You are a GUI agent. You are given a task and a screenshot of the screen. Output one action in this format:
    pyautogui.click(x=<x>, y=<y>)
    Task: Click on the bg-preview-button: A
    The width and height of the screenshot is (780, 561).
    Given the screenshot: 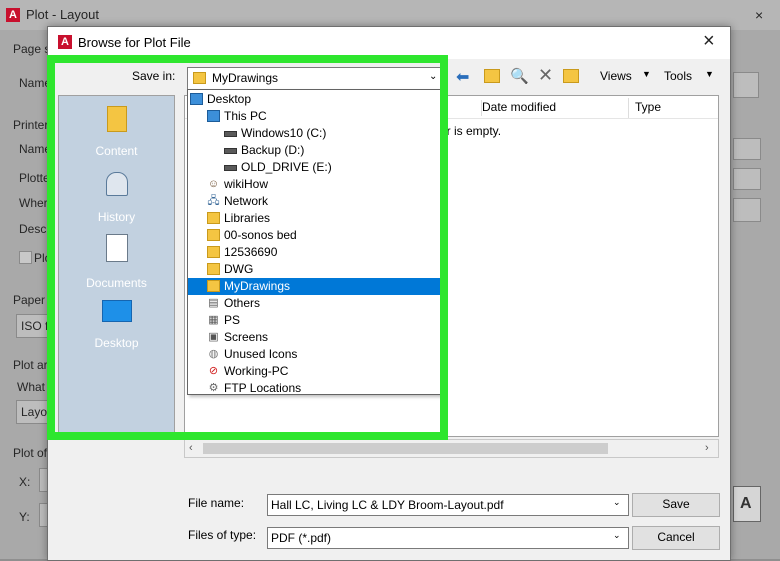 What is the action you would take?
    pyautogui.click(x=747, y=504)
    